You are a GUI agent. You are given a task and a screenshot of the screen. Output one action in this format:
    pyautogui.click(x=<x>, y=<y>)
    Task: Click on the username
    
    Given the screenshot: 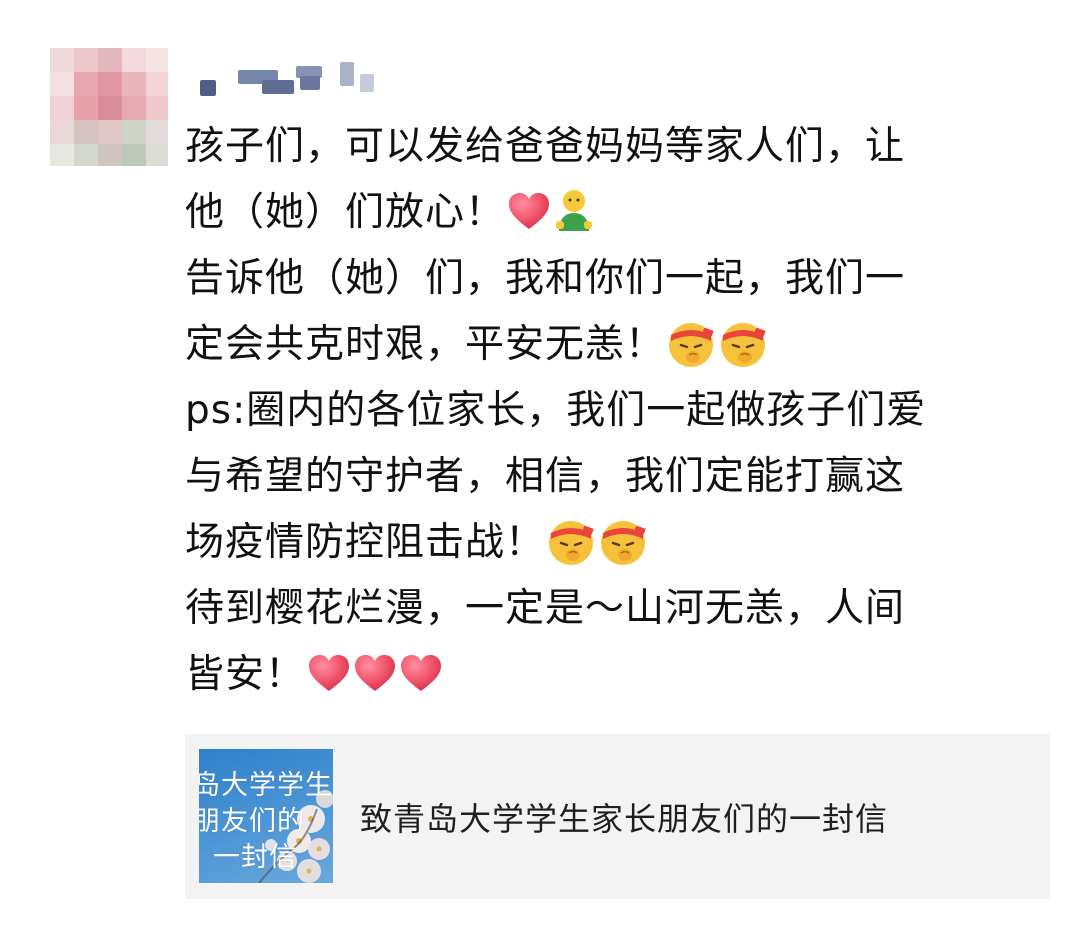 What is the action you would take?
    pyautogui.click(x=289, y=81)
    